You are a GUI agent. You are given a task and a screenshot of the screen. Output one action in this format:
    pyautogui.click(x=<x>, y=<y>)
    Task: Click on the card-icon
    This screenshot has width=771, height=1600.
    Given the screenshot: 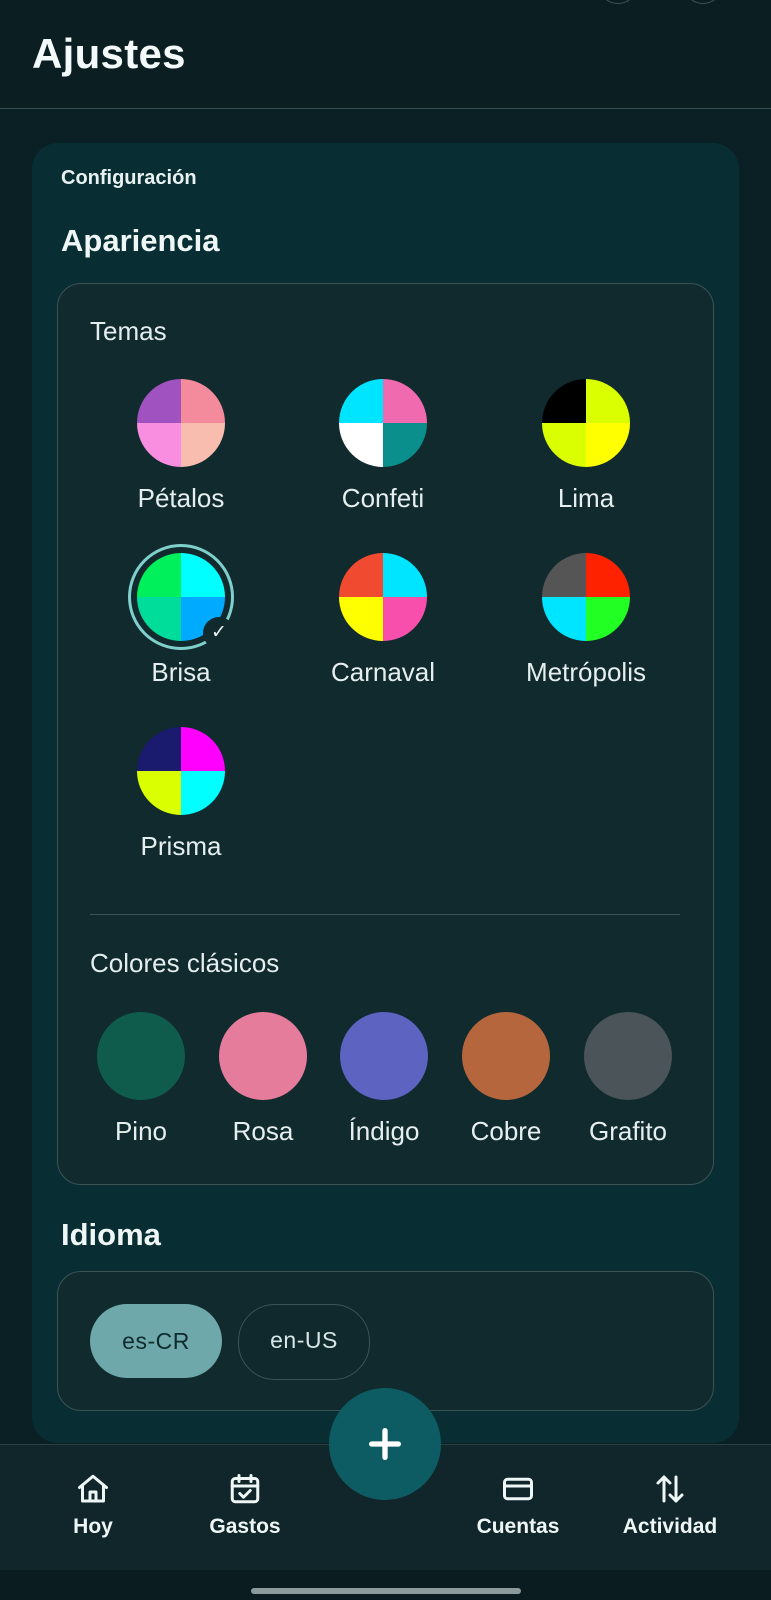 What is the action you would take?
    pyautogui.click(x=518, y=1489)
    